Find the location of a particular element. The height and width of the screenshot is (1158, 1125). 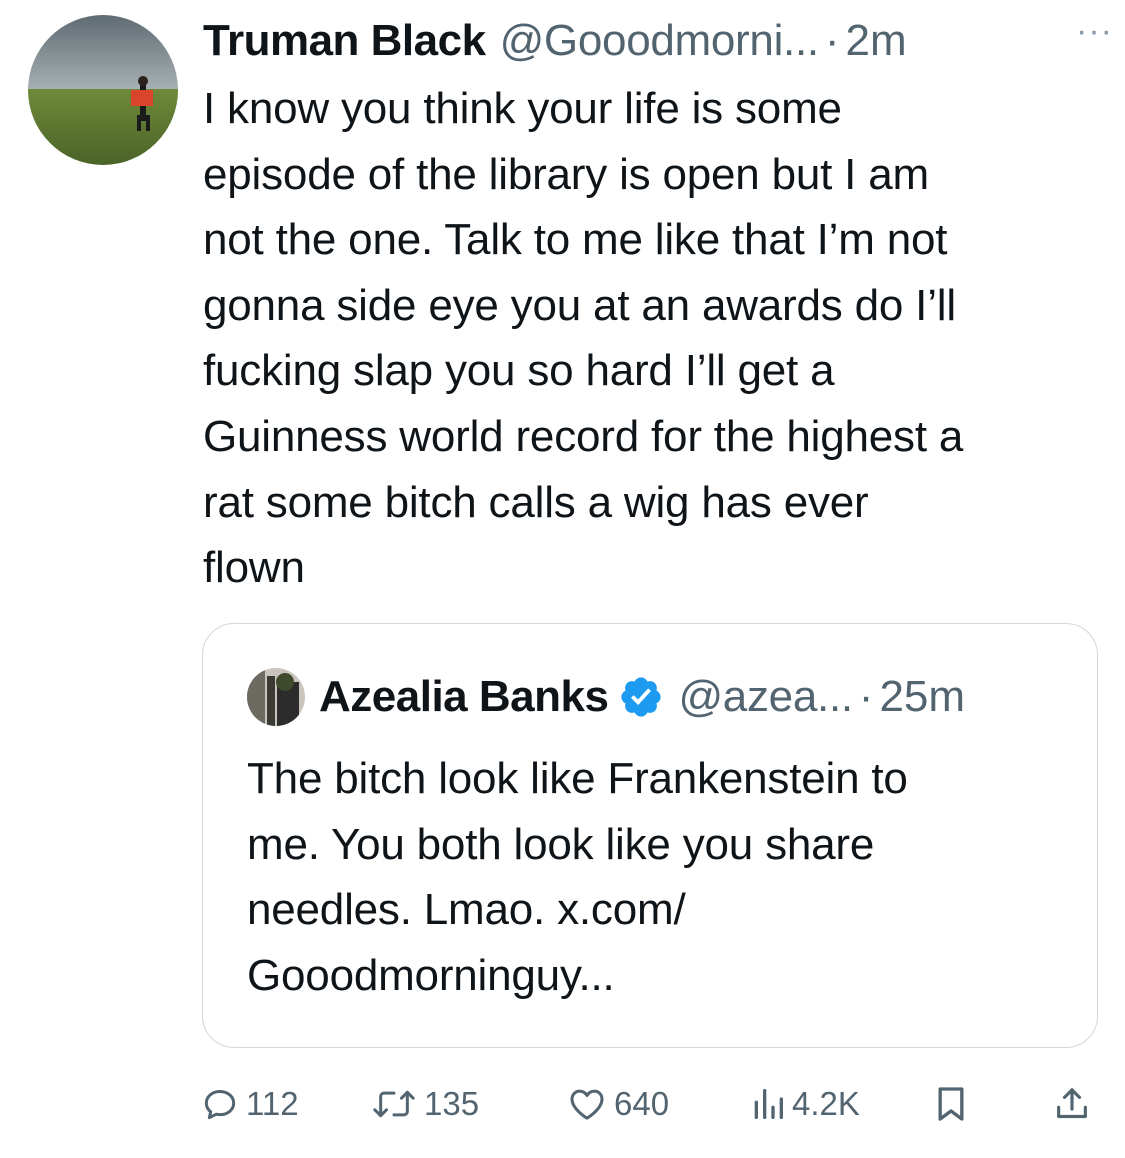

author-avatar is located at coordinates (103, 90).